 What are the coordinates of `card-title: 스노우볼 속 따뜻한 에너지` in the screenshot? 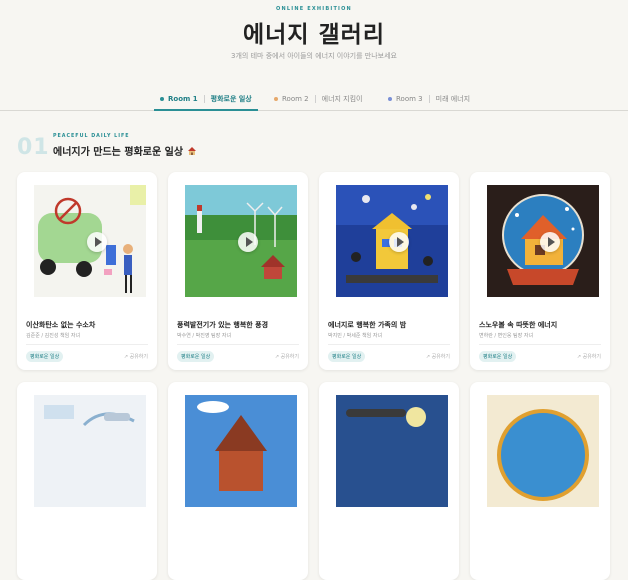 It's located at (518, 325).